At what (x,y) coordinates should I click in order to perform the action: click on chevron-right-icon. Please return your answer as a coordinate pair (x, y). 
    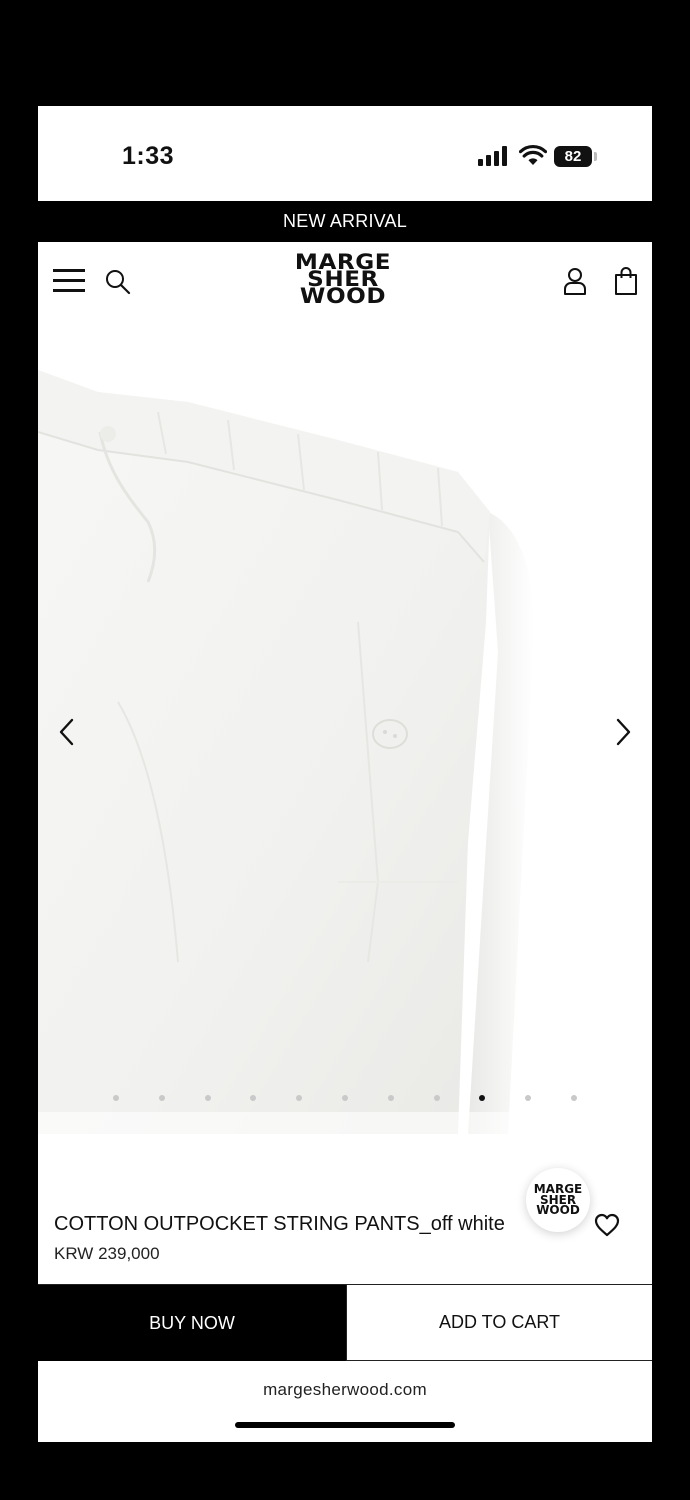
    Looking at the image, I should click on (623, 732).